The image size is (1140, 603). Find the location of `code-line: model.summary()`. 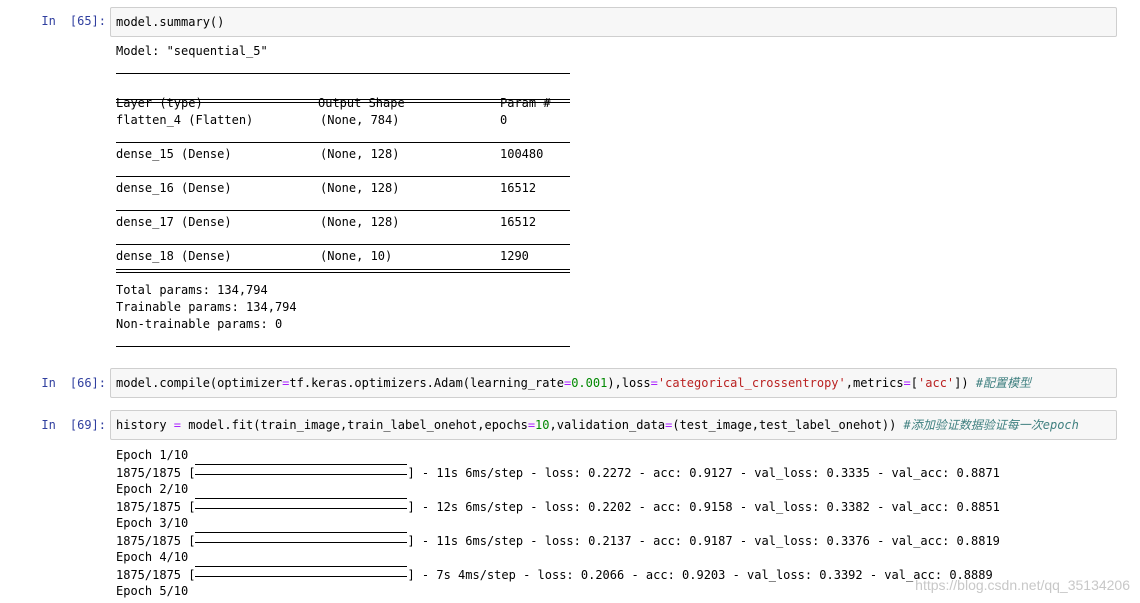

code-line: model.summary() is located at coordinates (170, 22).